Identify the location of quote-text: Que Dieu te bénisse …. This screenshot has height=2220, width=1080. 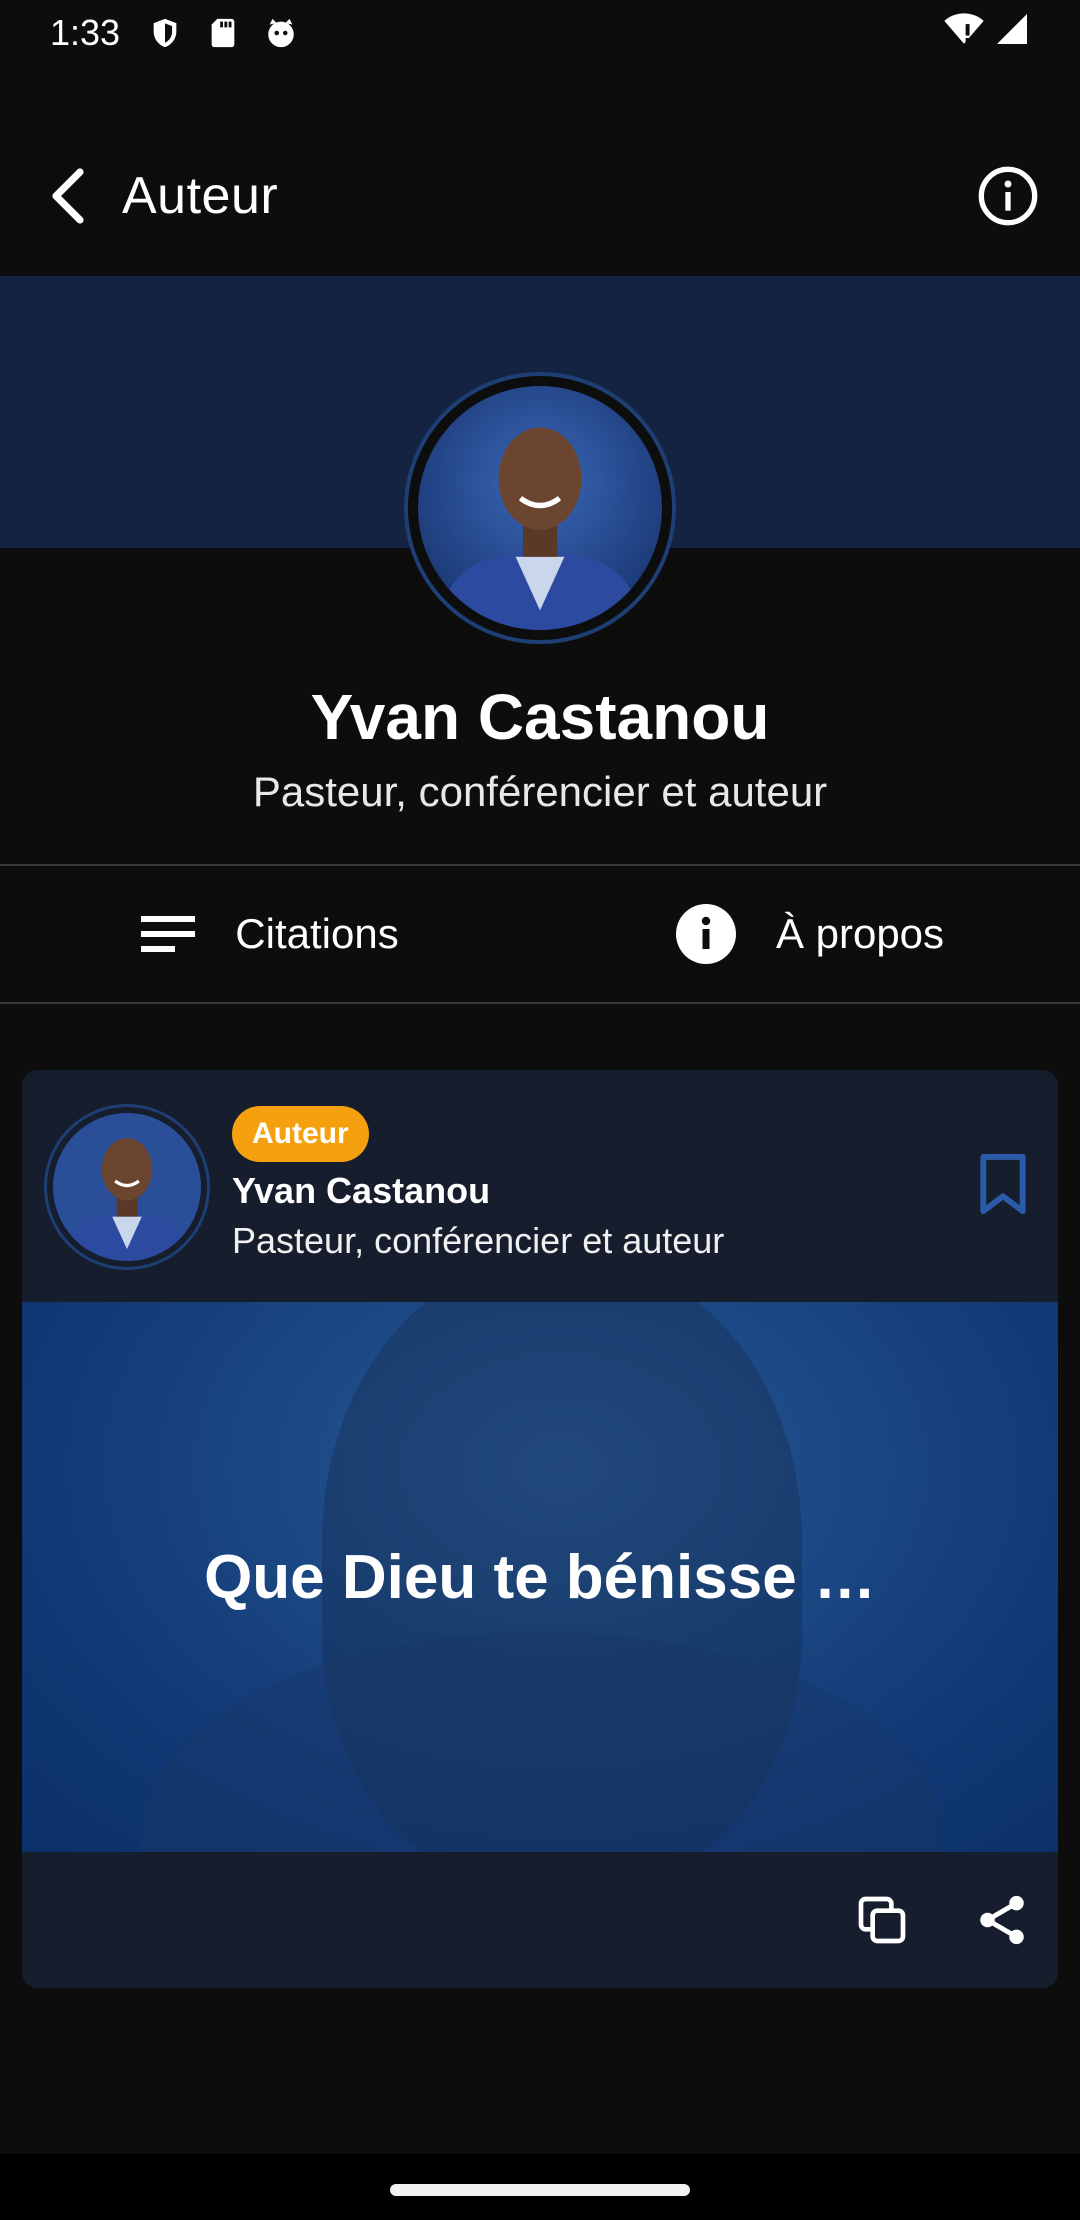
(540, 1577).